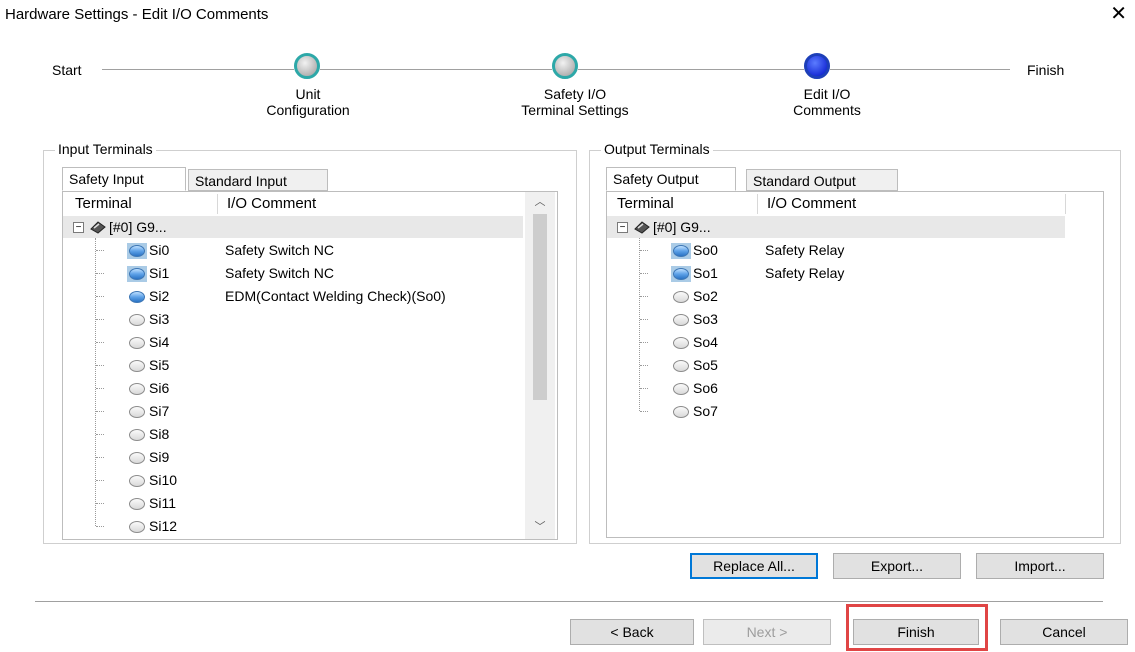  I want to click on scroll-down-icon: ﹀, so click(540, 527).